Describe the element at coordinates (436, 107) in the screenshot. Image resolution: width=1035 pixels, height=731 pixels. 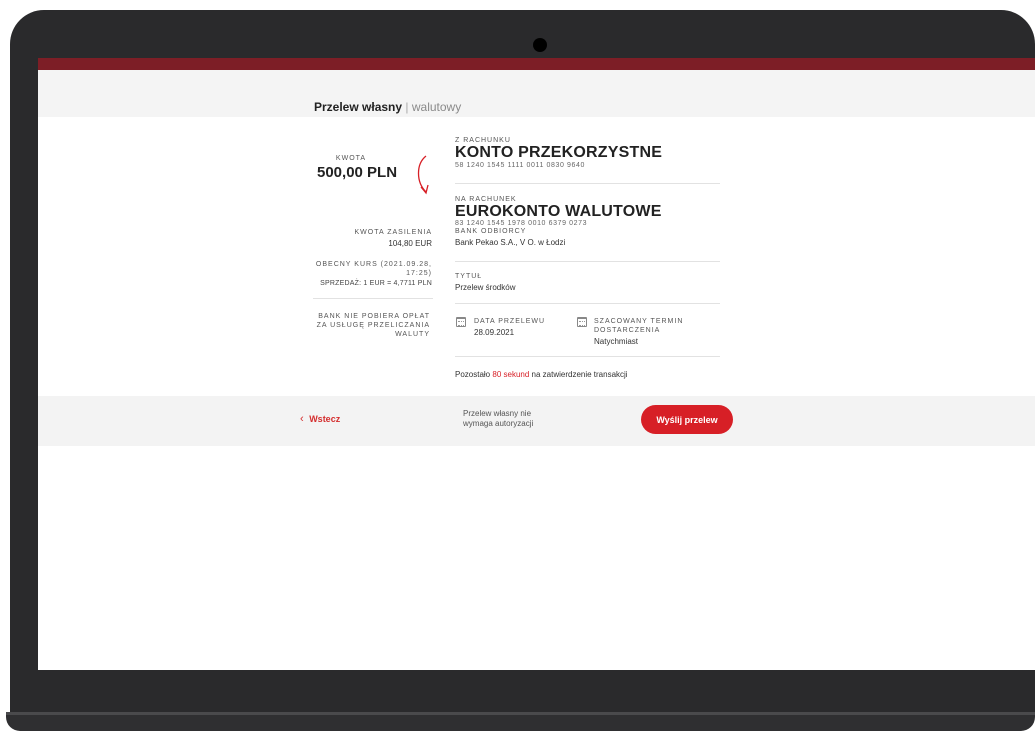
I see `page-title-sub: walutowy` at that location.